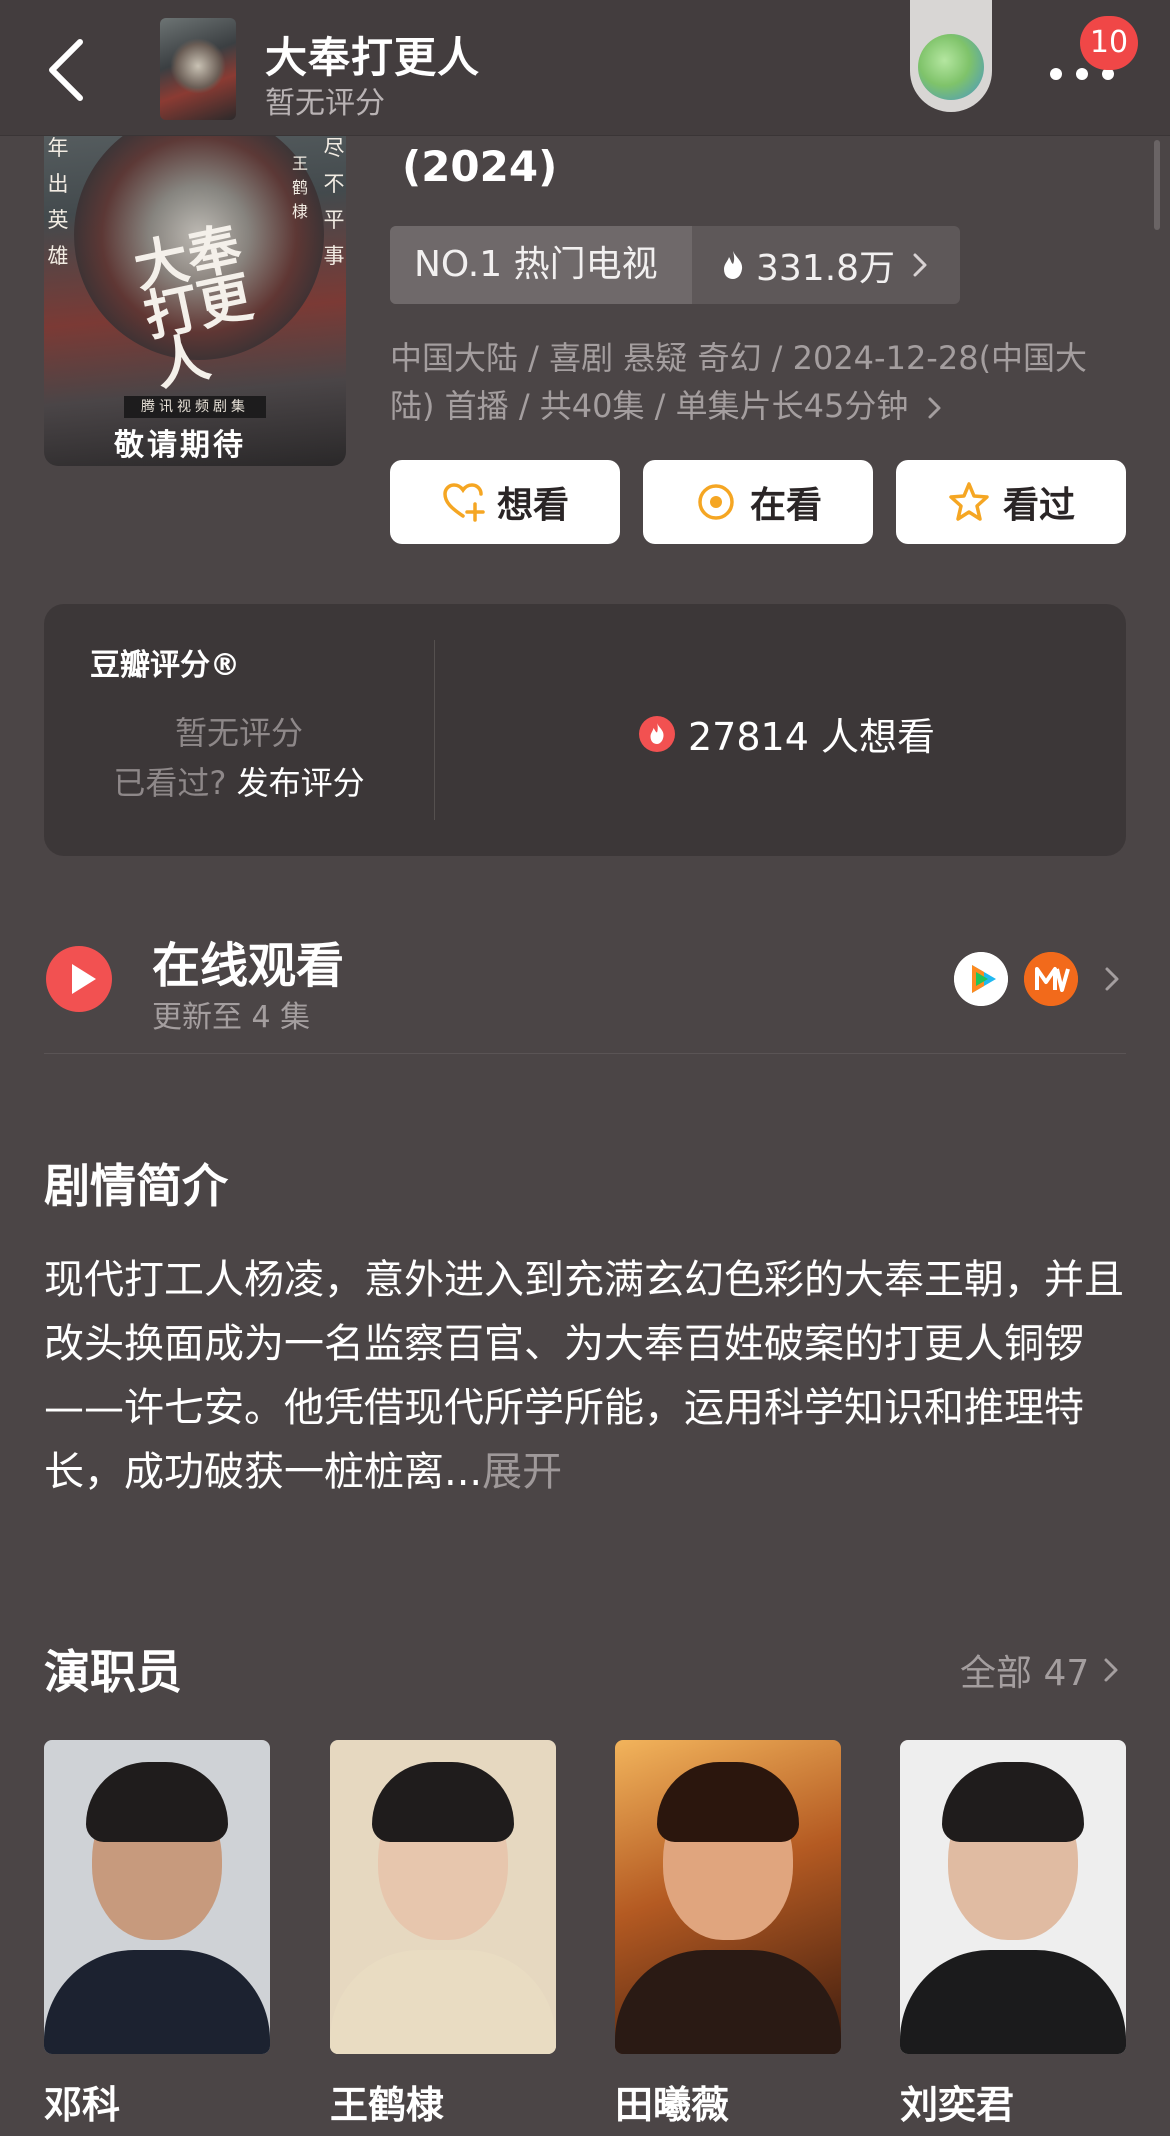  I want to click on watched-button: 看过, so click(1011, 502).